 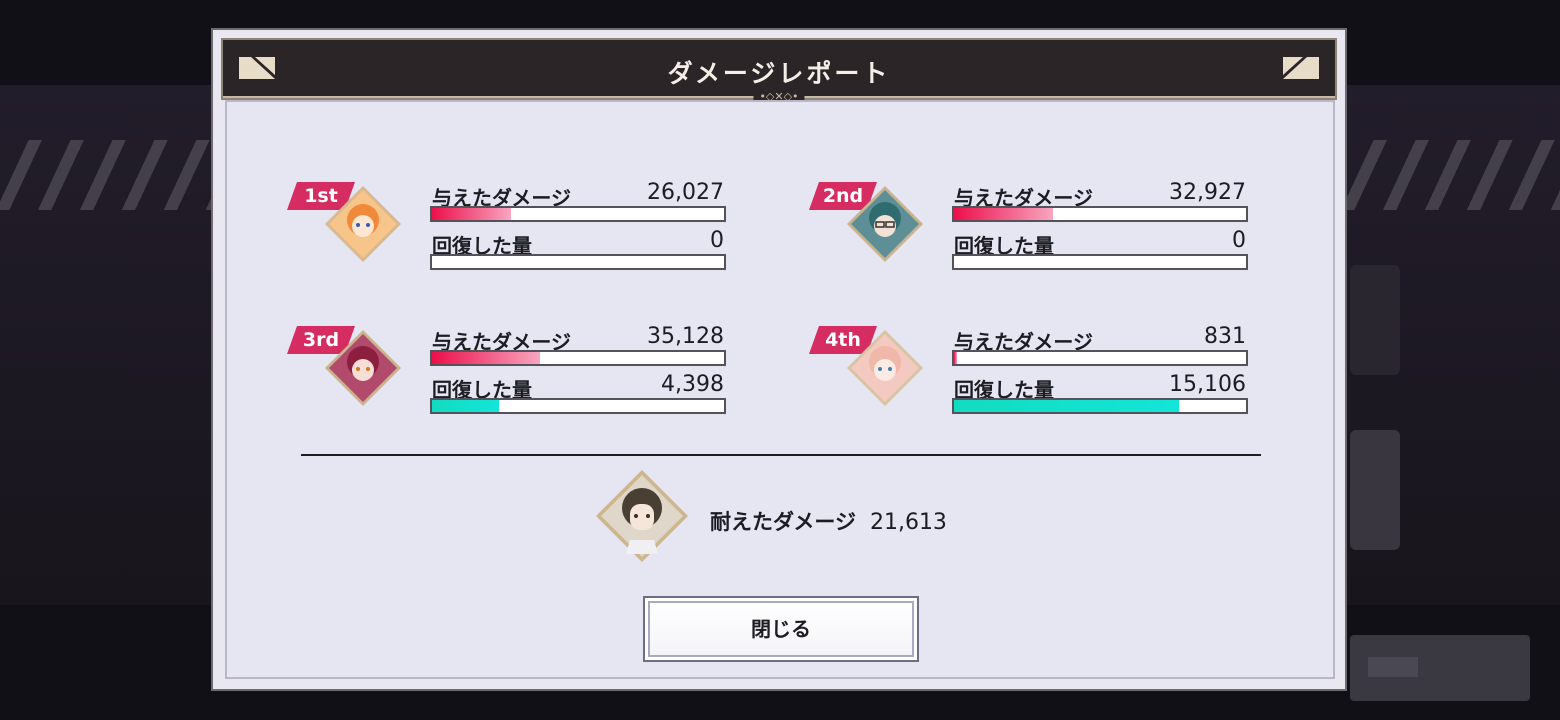 I want to click on section-divider, so click(x=781, y=455).